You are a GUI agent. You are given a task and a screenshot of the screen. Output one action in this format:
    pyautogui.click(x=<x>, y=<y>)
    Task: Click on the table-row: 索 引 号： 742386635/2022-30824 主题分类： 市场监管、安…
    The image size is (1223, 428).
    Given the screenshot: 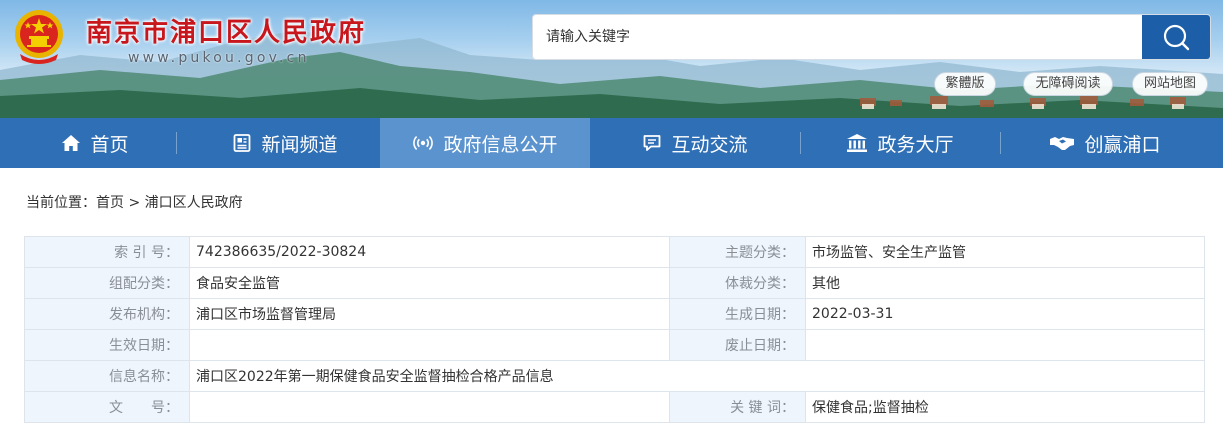 What is the action you would take?
    pyautogui.click(x=614, y=252)
    